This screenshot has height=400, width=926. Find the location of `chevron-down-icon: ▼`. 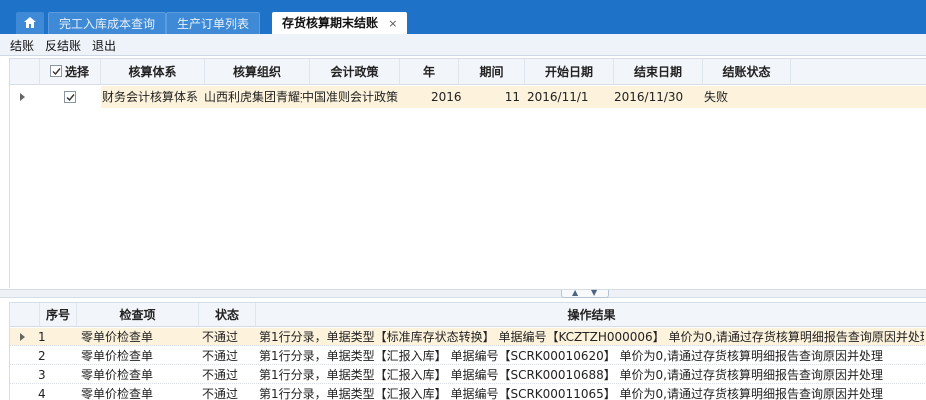

chevron-down-icon: ▼ is located at coordinates (594, 292).